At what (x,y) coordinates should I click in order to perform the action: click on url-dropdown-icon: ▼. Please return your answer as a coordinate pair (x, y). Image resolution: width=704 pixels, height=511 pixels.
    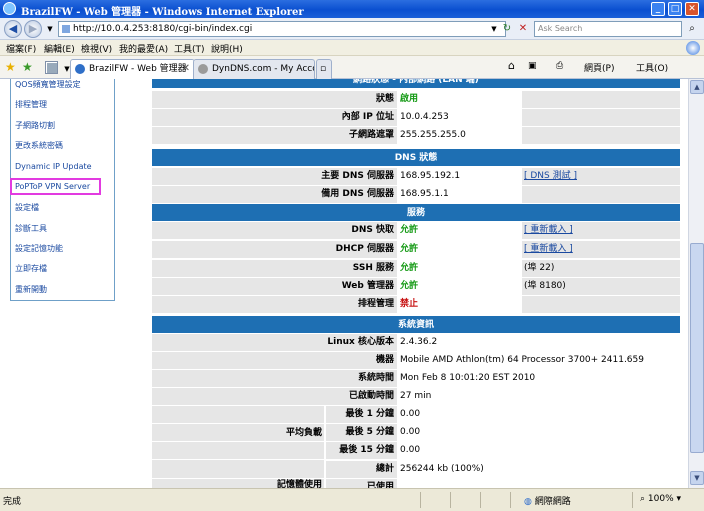
    Looking at the image, I should click on (494, 29).